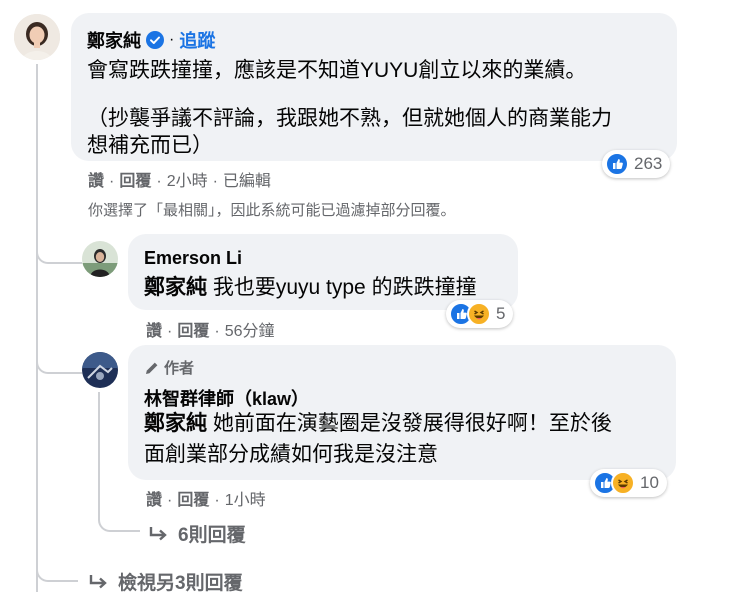 This screenshot has height=598, width=730. I want to click on view-more-replies-link: 檢視另3則回覆, so click(165, 581).